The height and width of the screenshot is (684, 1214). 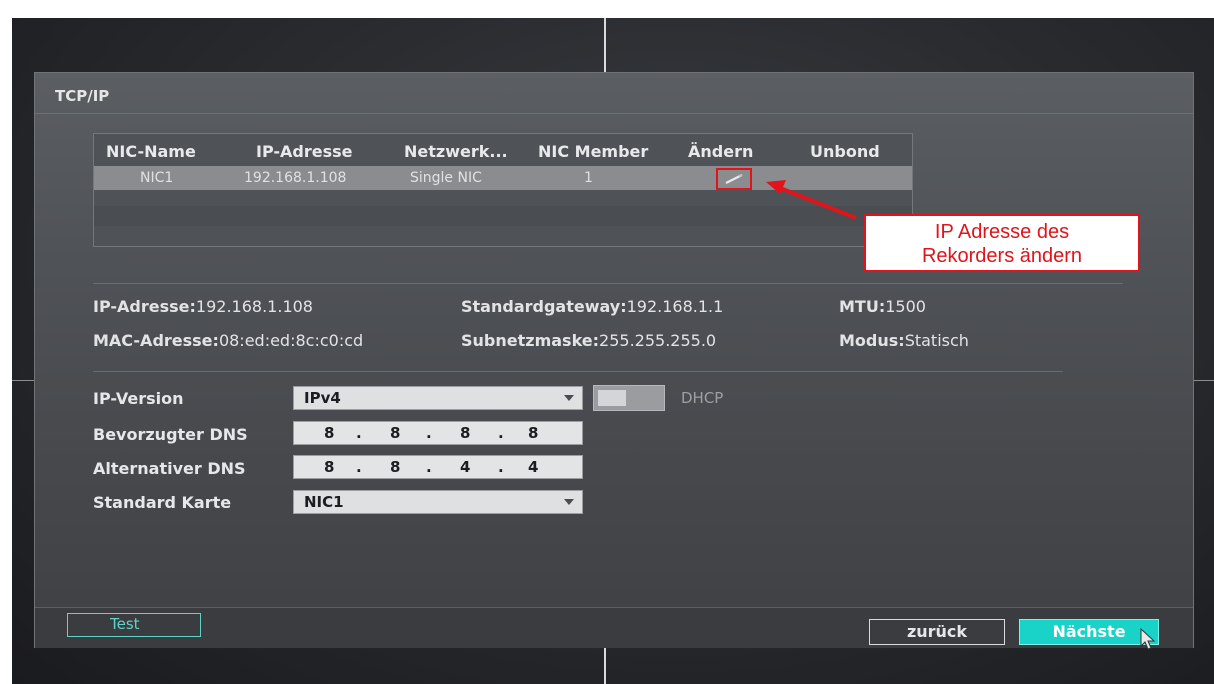 I want to click on annotation-arrow, so click(x=811, y=200).